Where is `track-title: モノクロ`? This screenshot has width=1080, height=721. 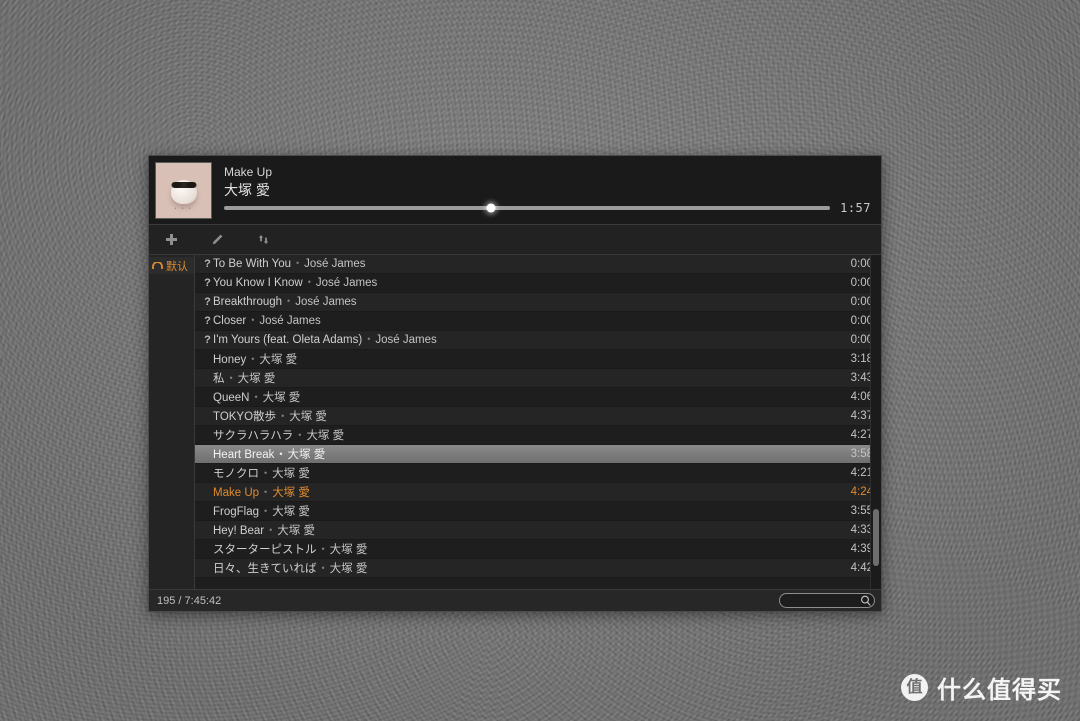
track-title: モノクロ is located at coordinates (236, 474).